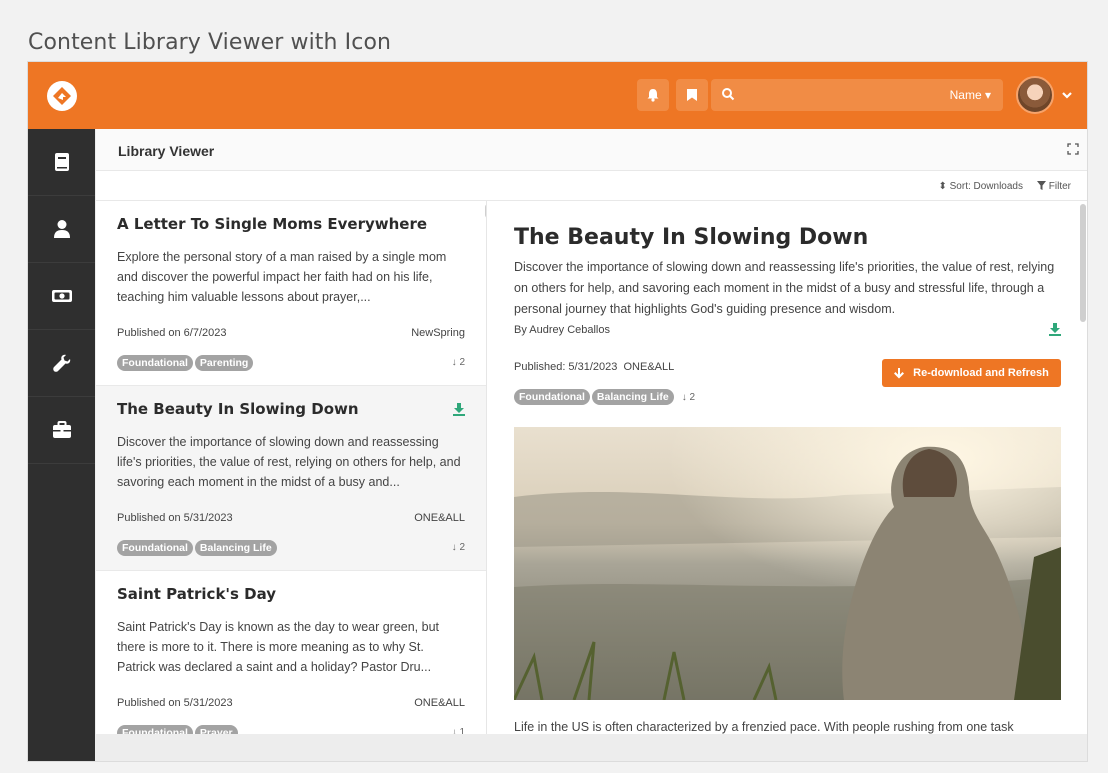 Image resolution: width=1108 pixels, height=773 pixels. I want to click on logo-icon, so click(62, 96).